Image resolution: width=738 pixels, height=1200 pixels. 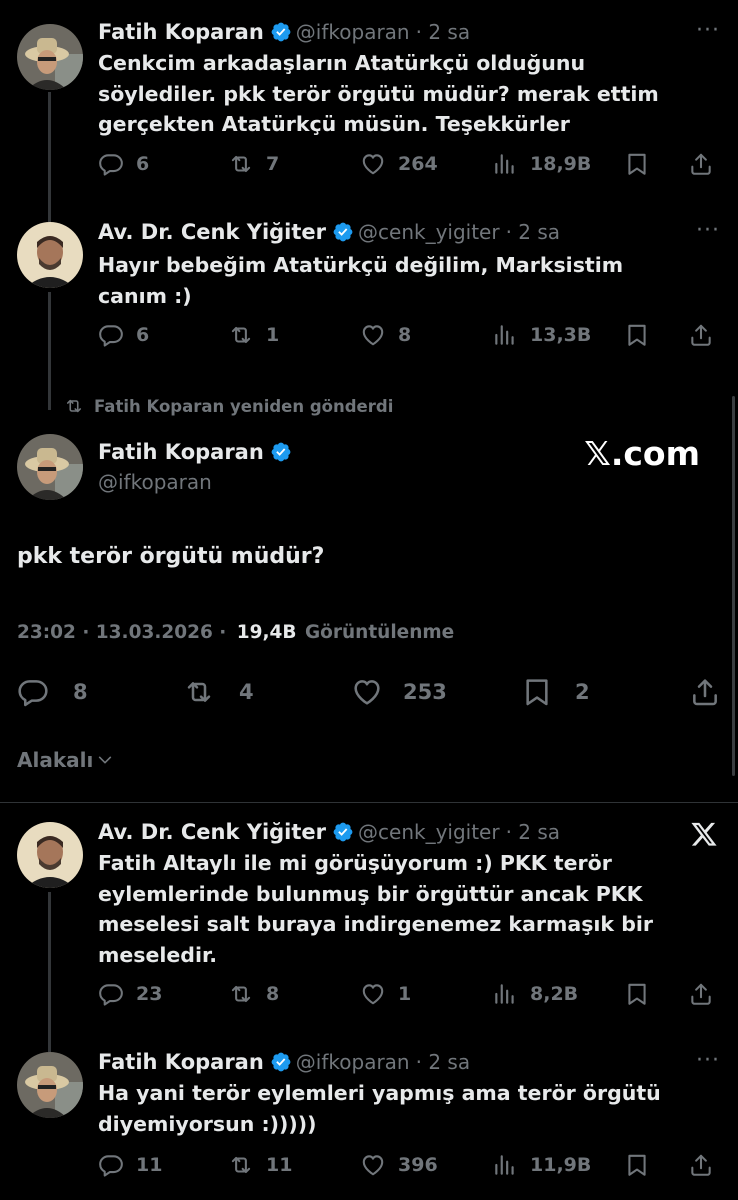 What do you see at coordinates (541, 164) in the screenshot?
I see `views-button: 18,9B` at bounding box center [541, 164].